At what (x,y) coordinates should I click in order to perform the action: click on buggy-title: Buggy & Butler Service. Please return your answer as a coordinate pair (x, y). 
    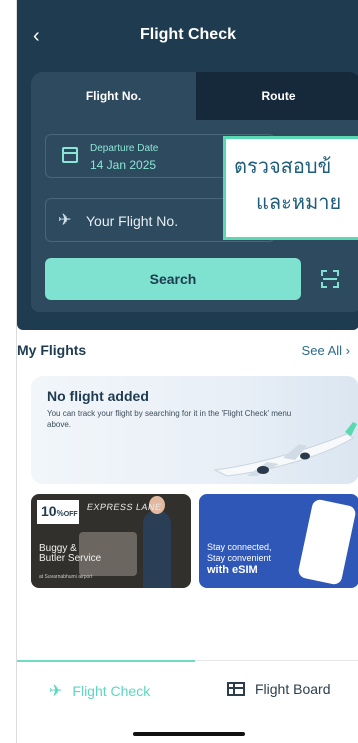
    Looking at the image, I should click on (70, 554).